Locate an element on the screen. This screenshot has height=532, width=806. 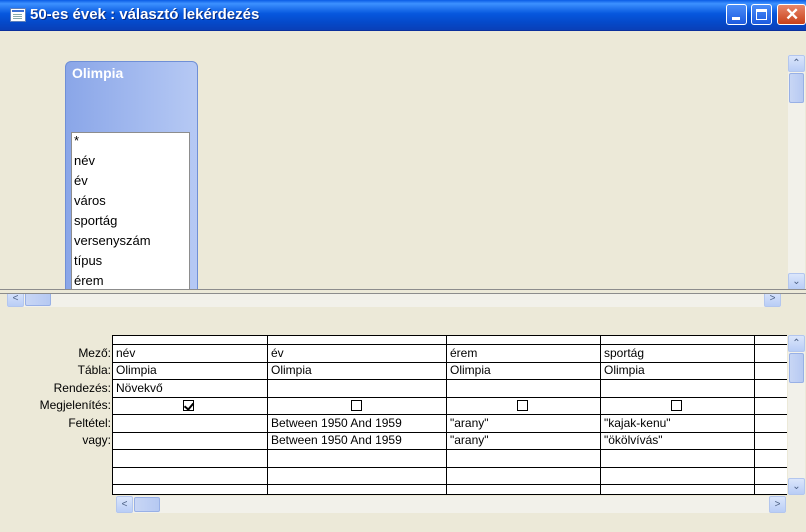
field-list-item: * is located at coordinates (76, 141).